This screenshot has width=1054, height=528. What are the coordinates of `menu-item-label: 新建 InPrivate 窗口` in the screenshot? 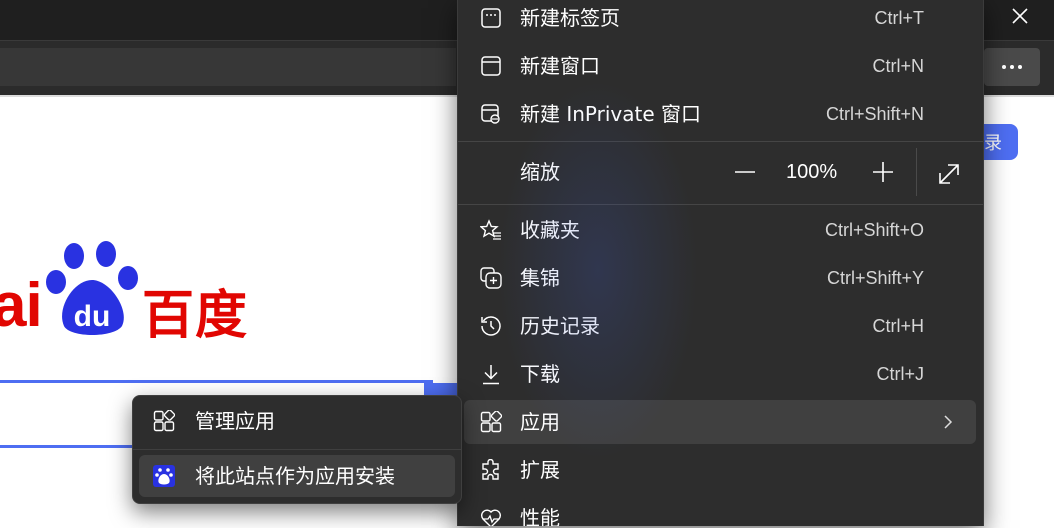 It's located at (611, 114).